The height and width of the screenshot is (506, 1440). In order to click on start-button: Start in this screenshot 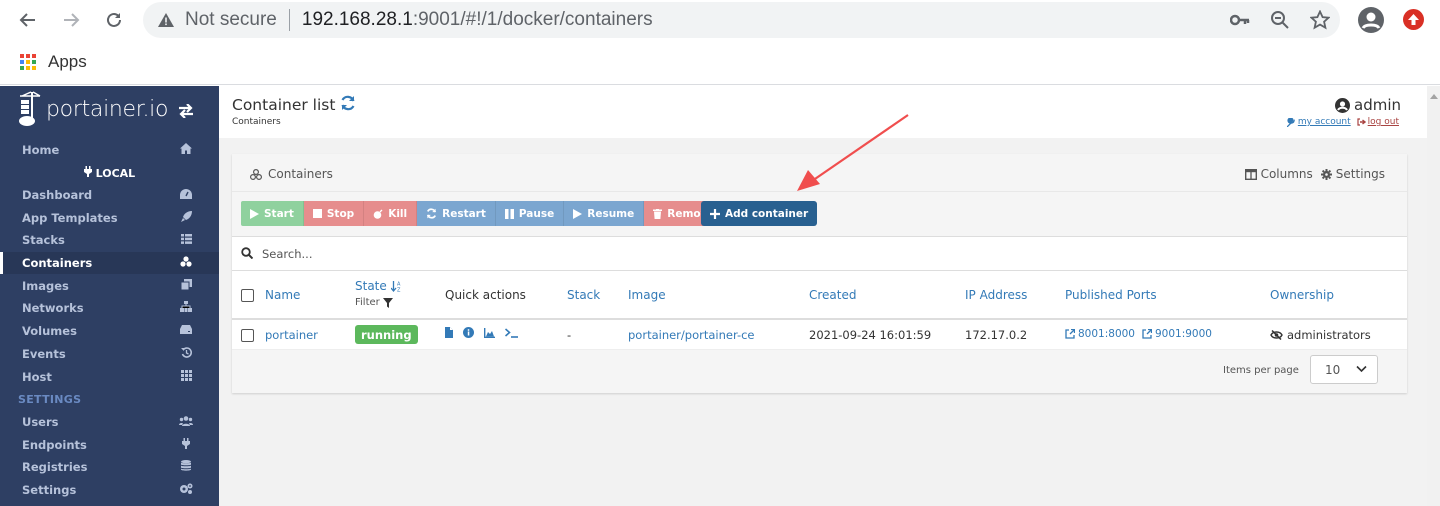, I will do `click(272, 213)`.